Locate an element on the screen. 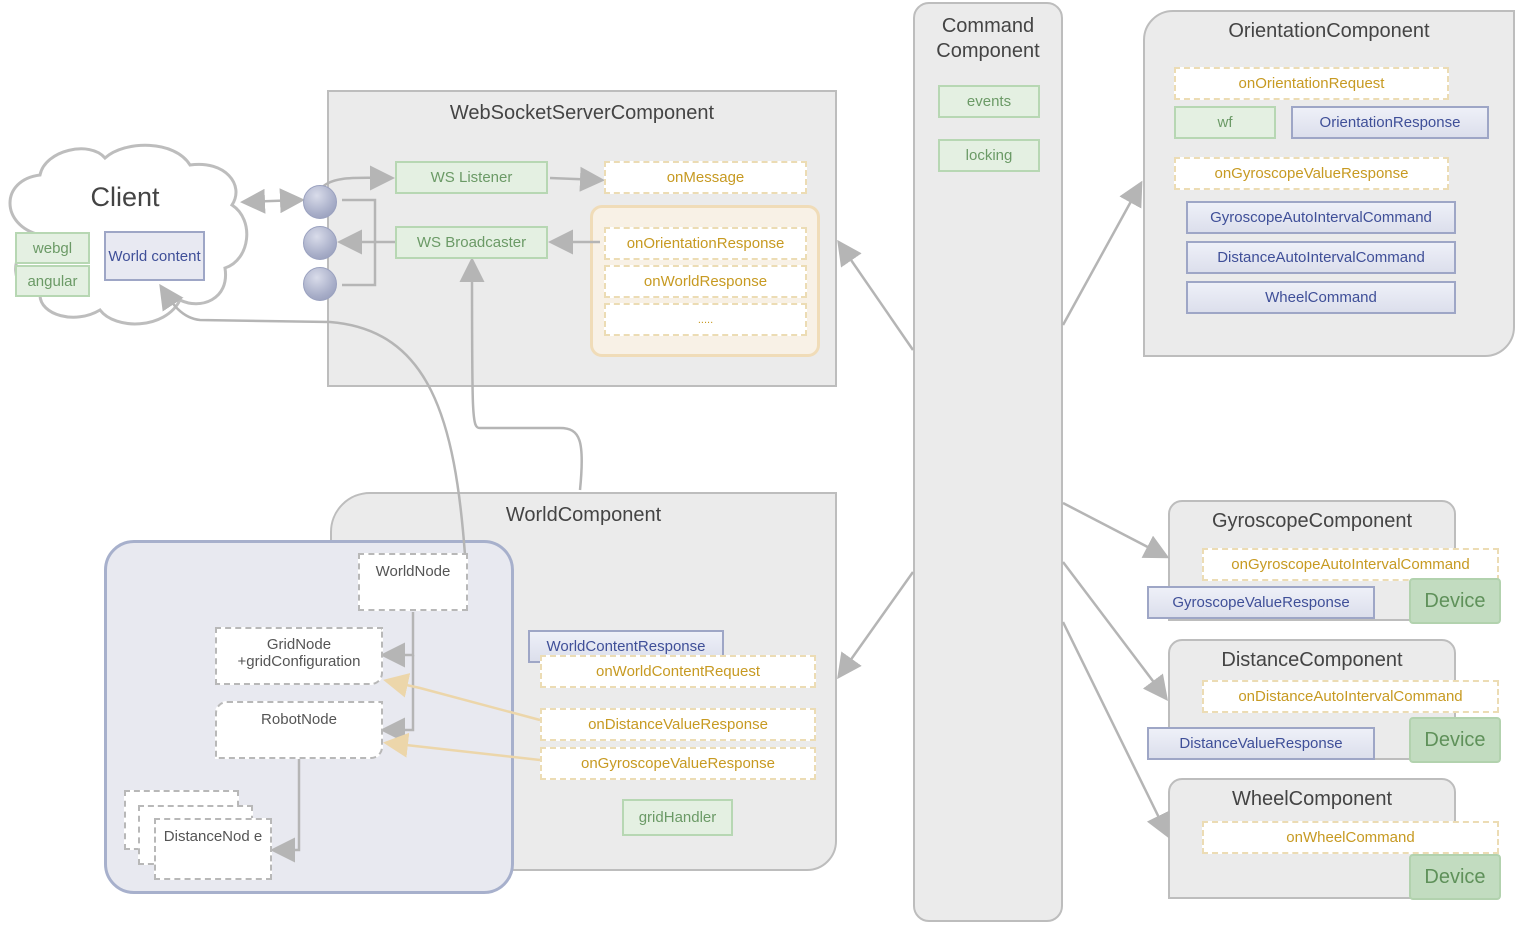 This screenshot has width=1517, height=925. on-wheel-command: onWheelCommand is located at coordinates (1350, 837).